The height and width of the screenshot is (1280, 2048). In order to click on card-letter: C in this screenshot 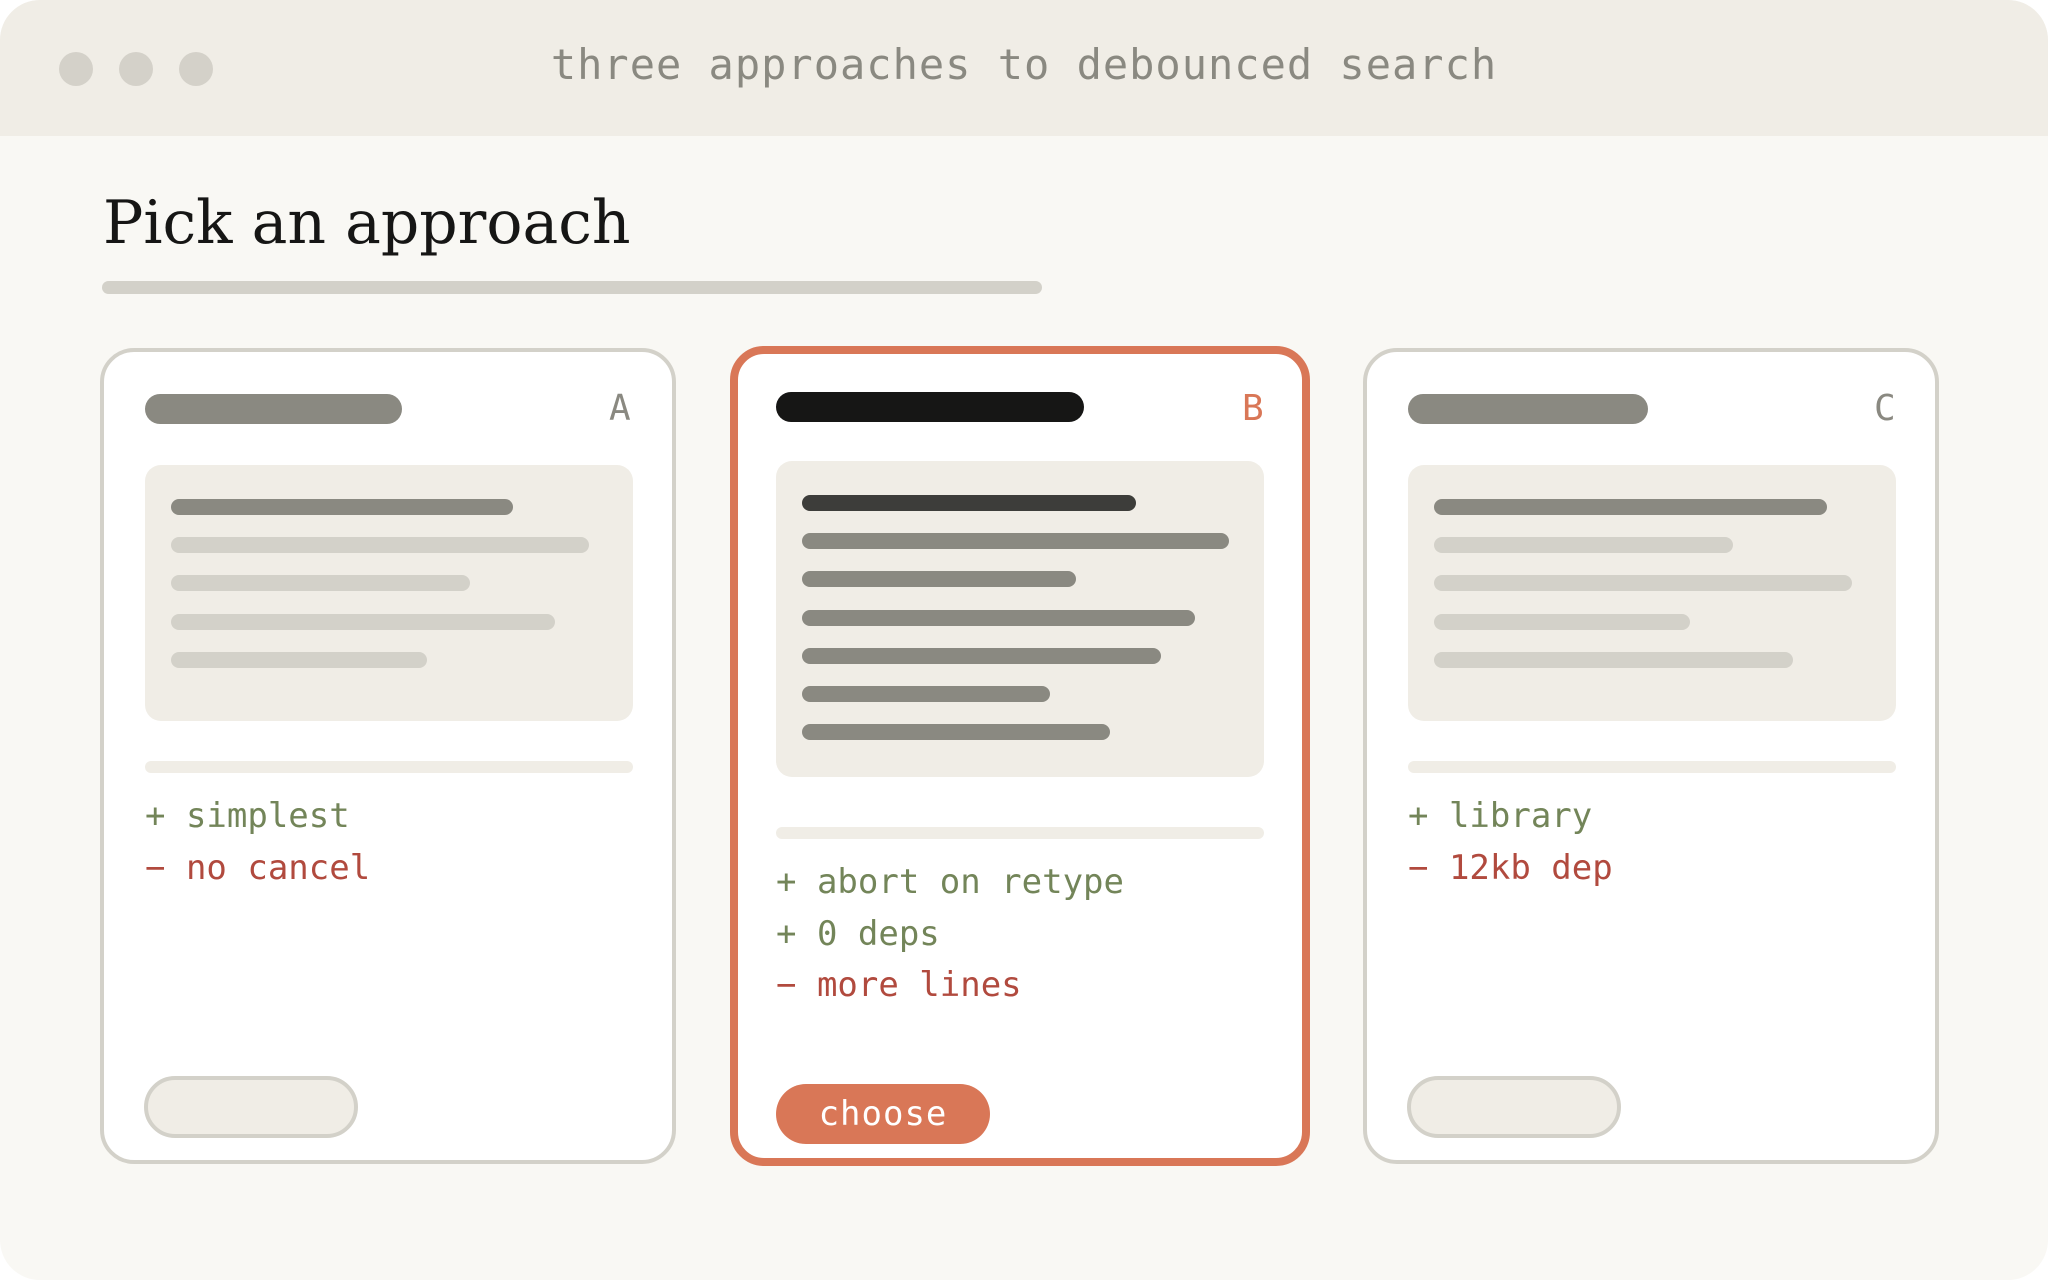, I will do `click(1885, 408)`.